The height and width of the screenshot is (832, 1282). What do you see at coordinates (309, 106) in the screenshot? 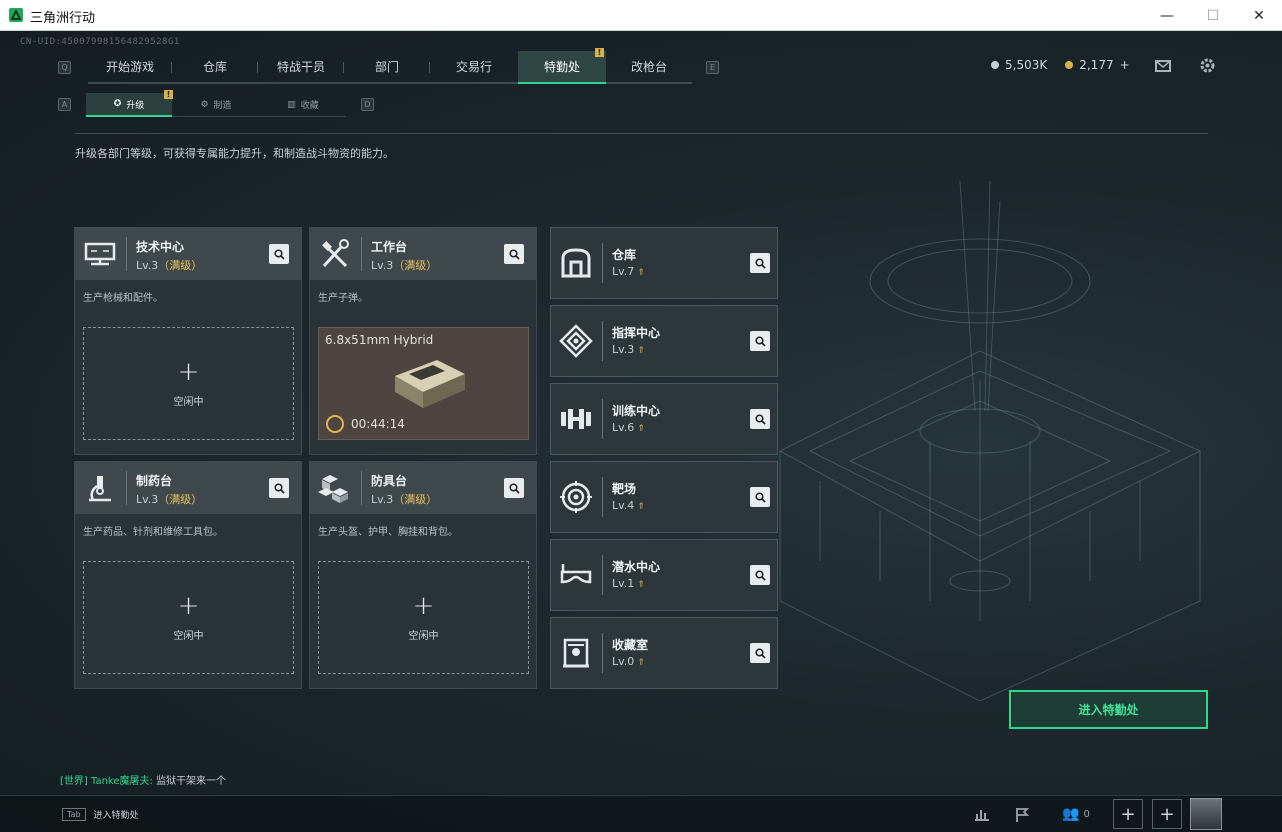
I see `subtab-label: 收藏` at bounding box center [309, 106].